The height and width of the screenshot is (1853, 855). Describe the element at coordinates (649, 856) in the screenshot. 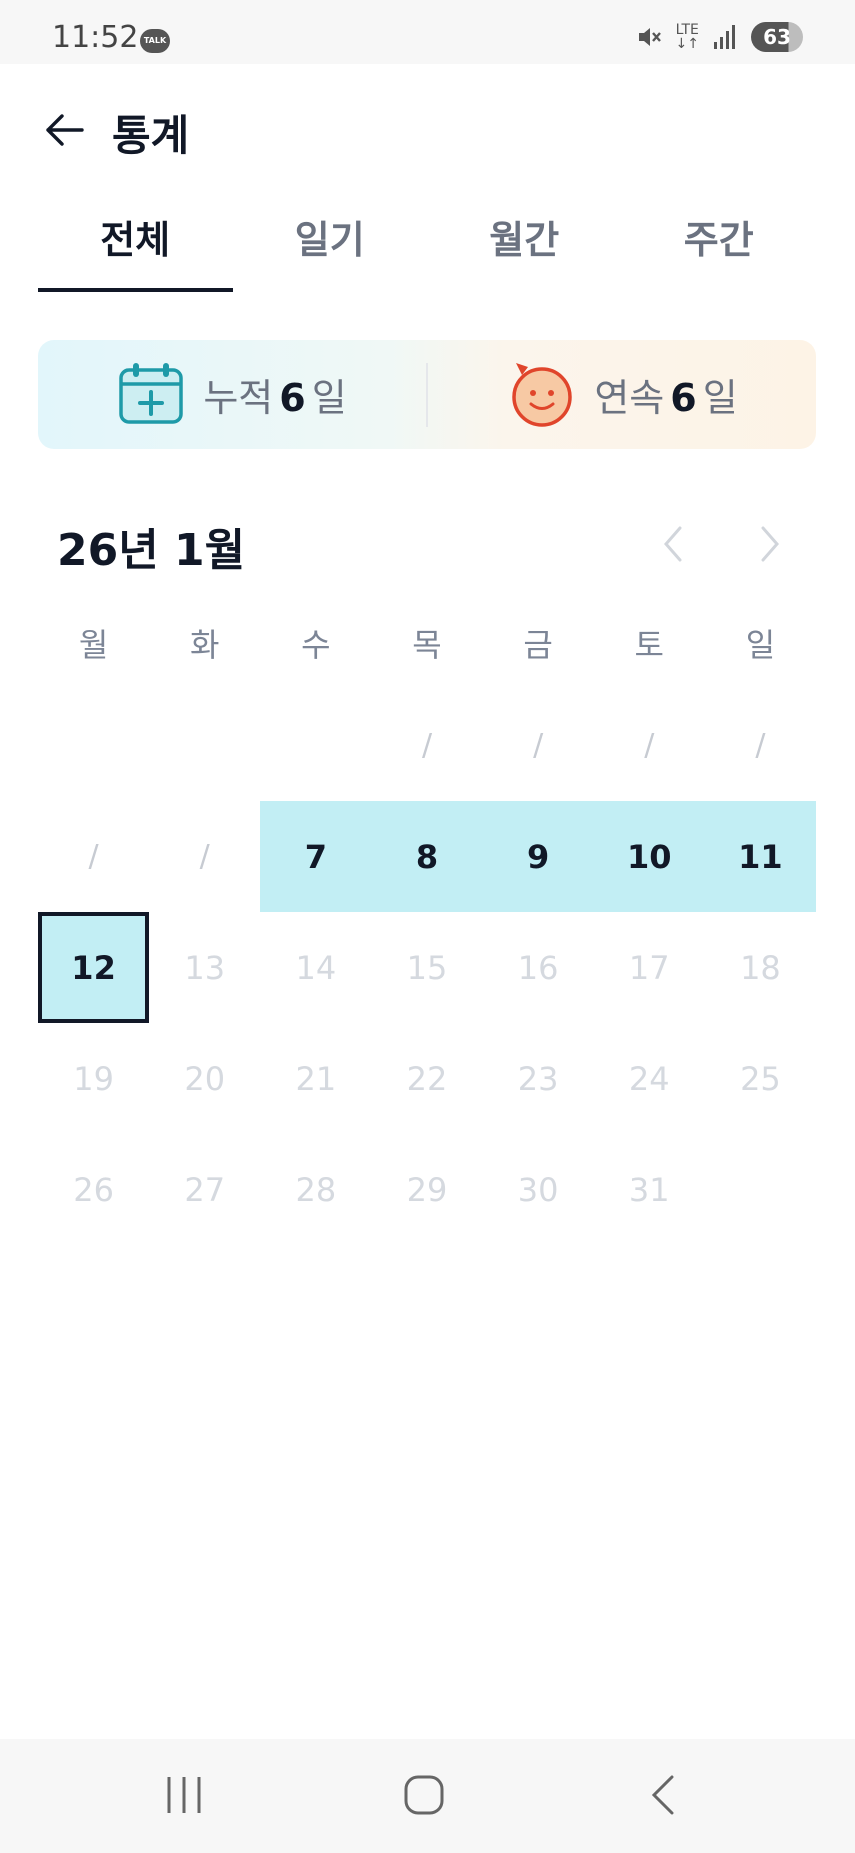

I see `calendar-day-completed: 10` at that location.